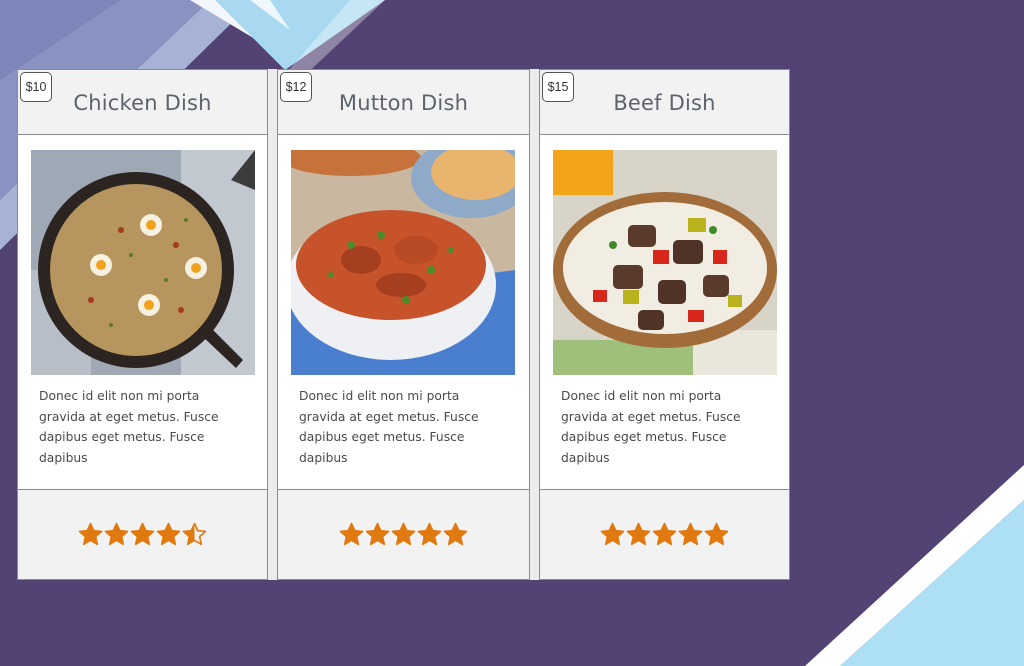 The image size is (1024, 666). Describe the element at coordinates (296, 87) in the screenshot. I see `price-badge: $12` at that location.